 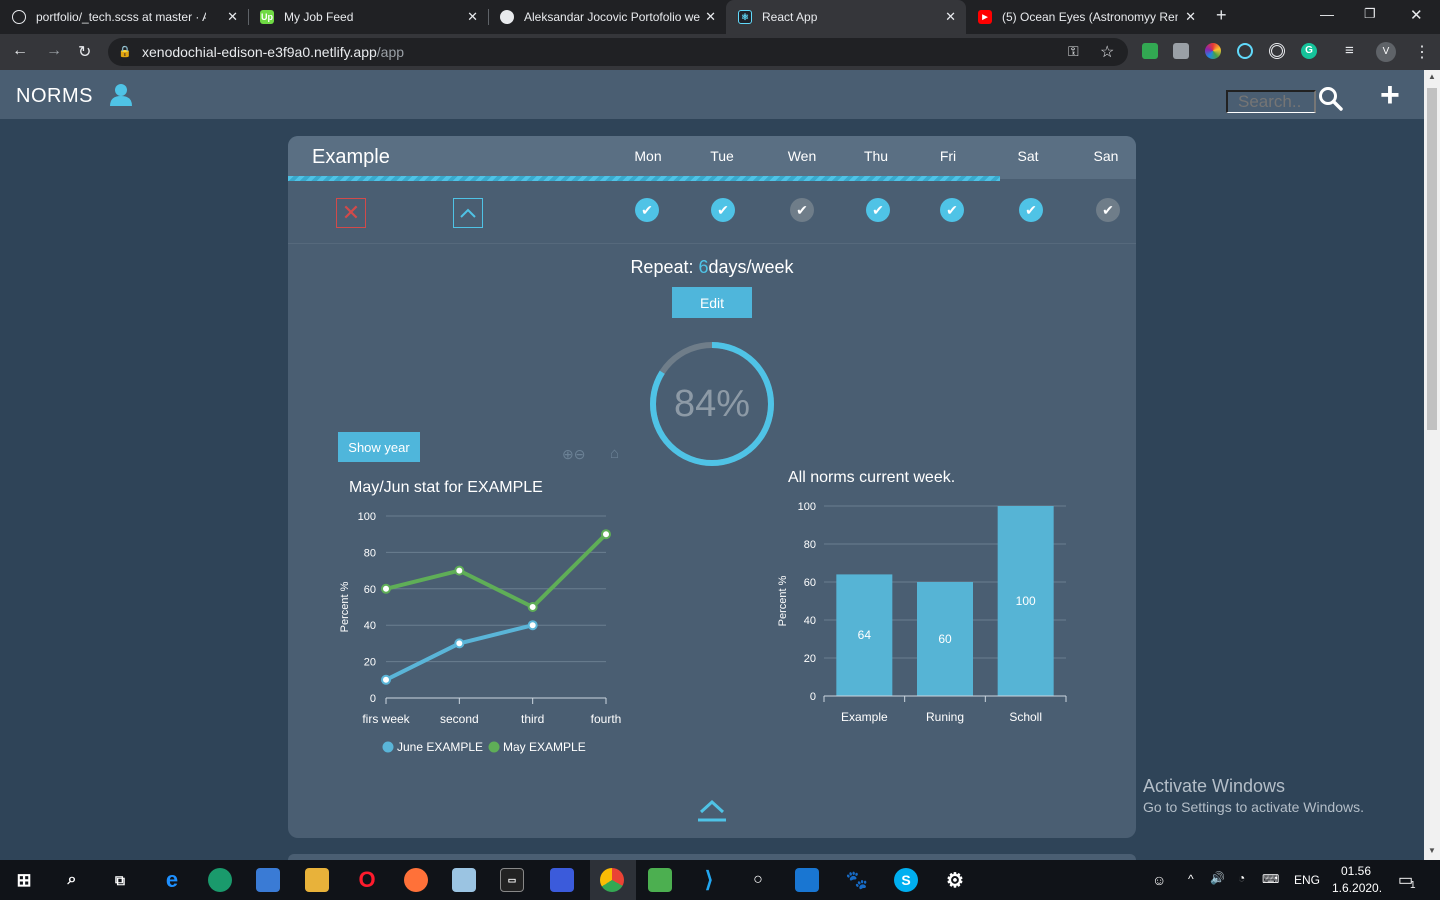 What do you see at coordinates (532, 719) in the screenshot?
I see `x-tick-label: third` at bounding box center [532, 719].